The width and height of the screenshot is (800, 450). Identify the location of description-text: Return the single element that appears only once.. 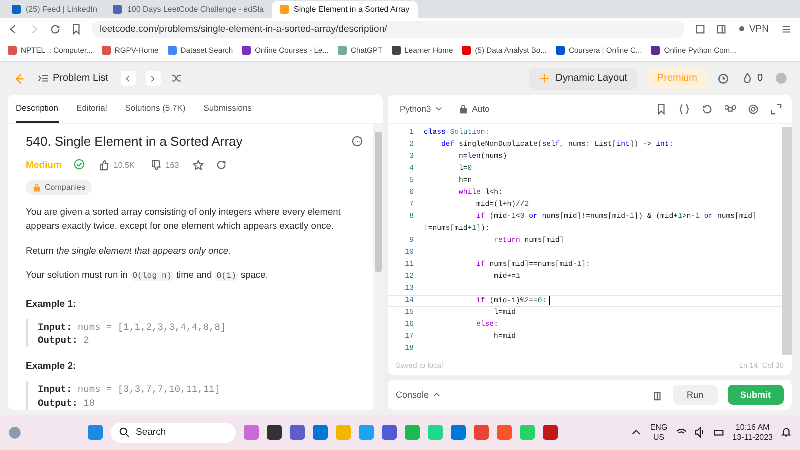
(129, 251).